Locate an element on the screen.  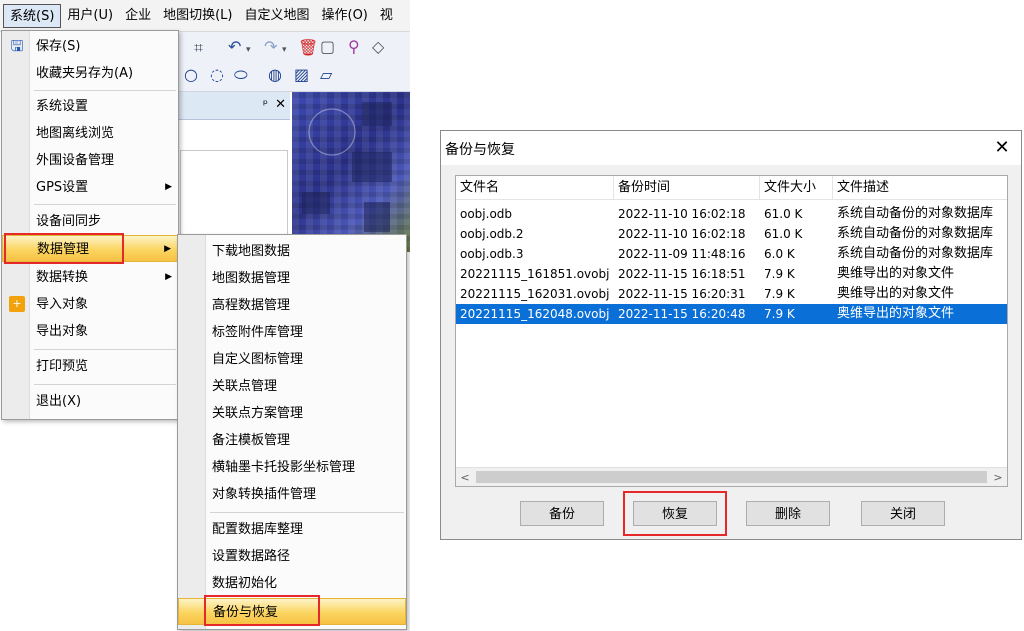
column-header-backup-time: 备份时间 is located at coordinates (687, 188).